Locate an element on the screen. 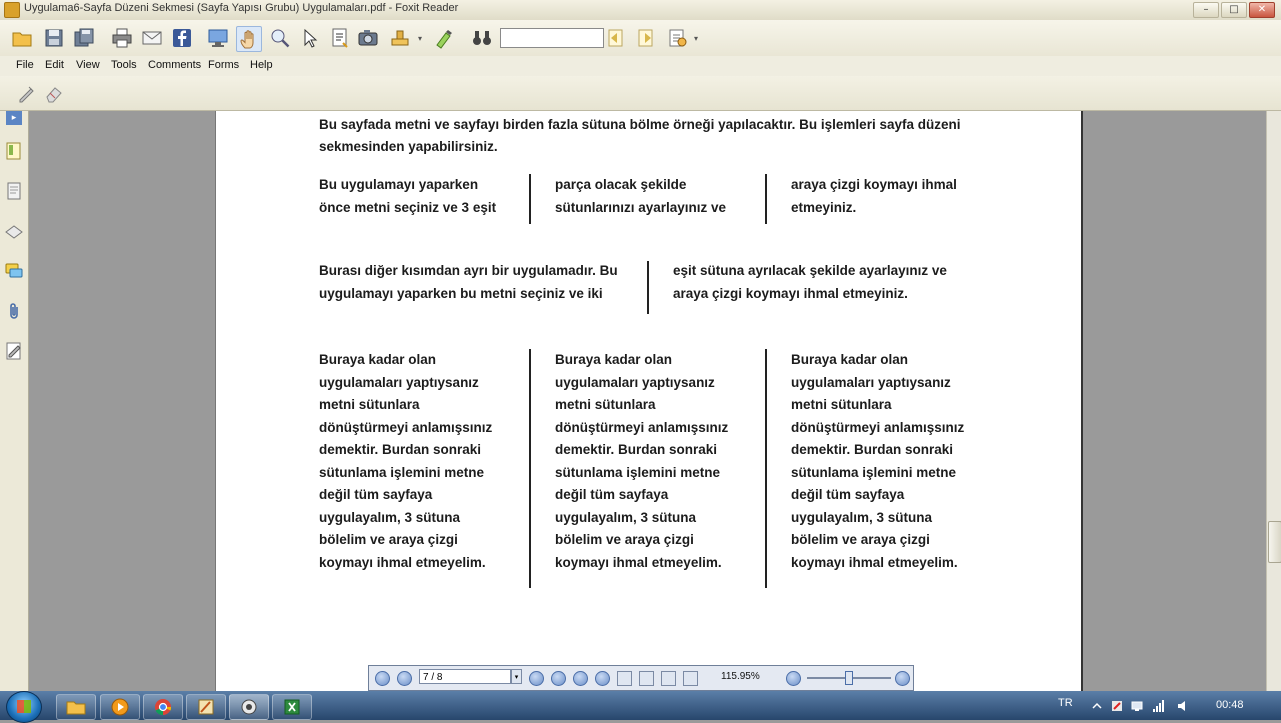 This screenshot has height=723, width=1281. select-arrow-icon is located at coordinates (310, 38).